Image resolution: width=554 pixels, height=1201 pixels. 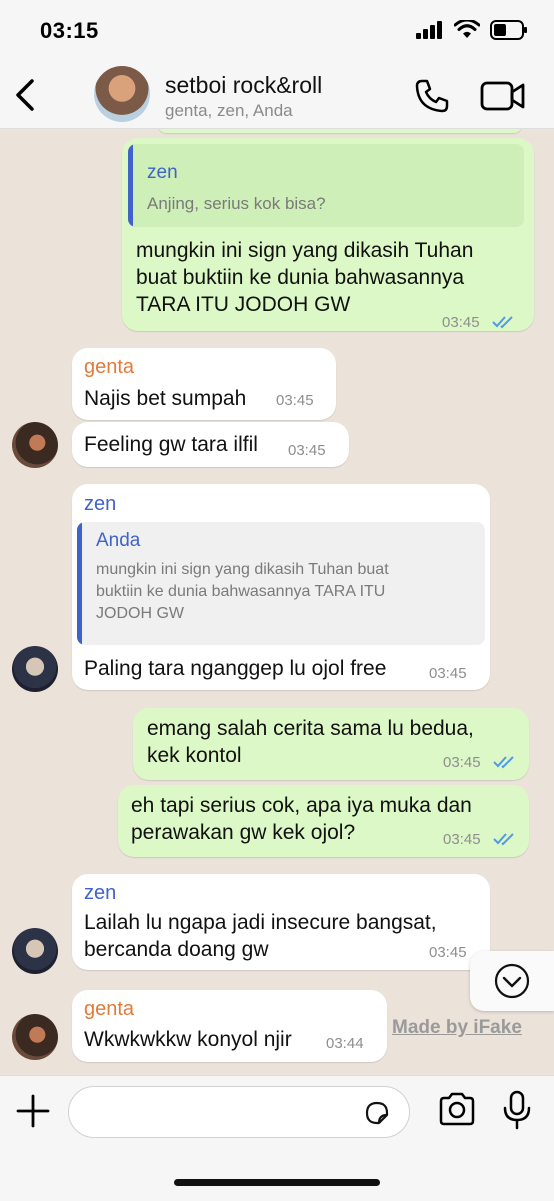 I want to click on message-line: TARA ITU JODOH GW, so click(x=243, y=304).